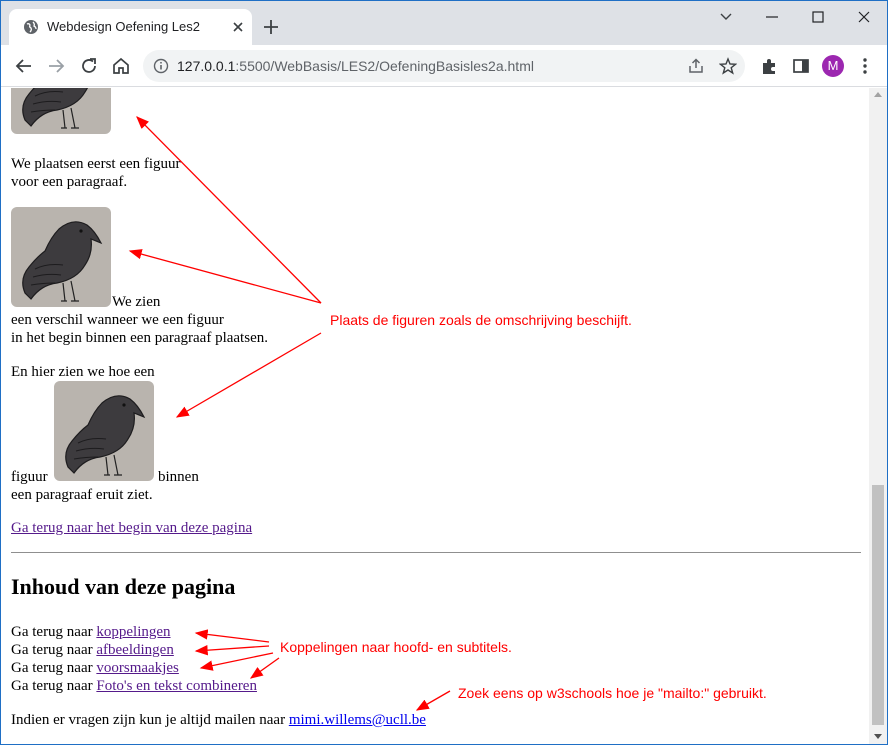 Image resolution: width=888 pixels, height=745 pixels. I want to click on toc-item: Ga terug naar koppelingen, so click(91, 632).